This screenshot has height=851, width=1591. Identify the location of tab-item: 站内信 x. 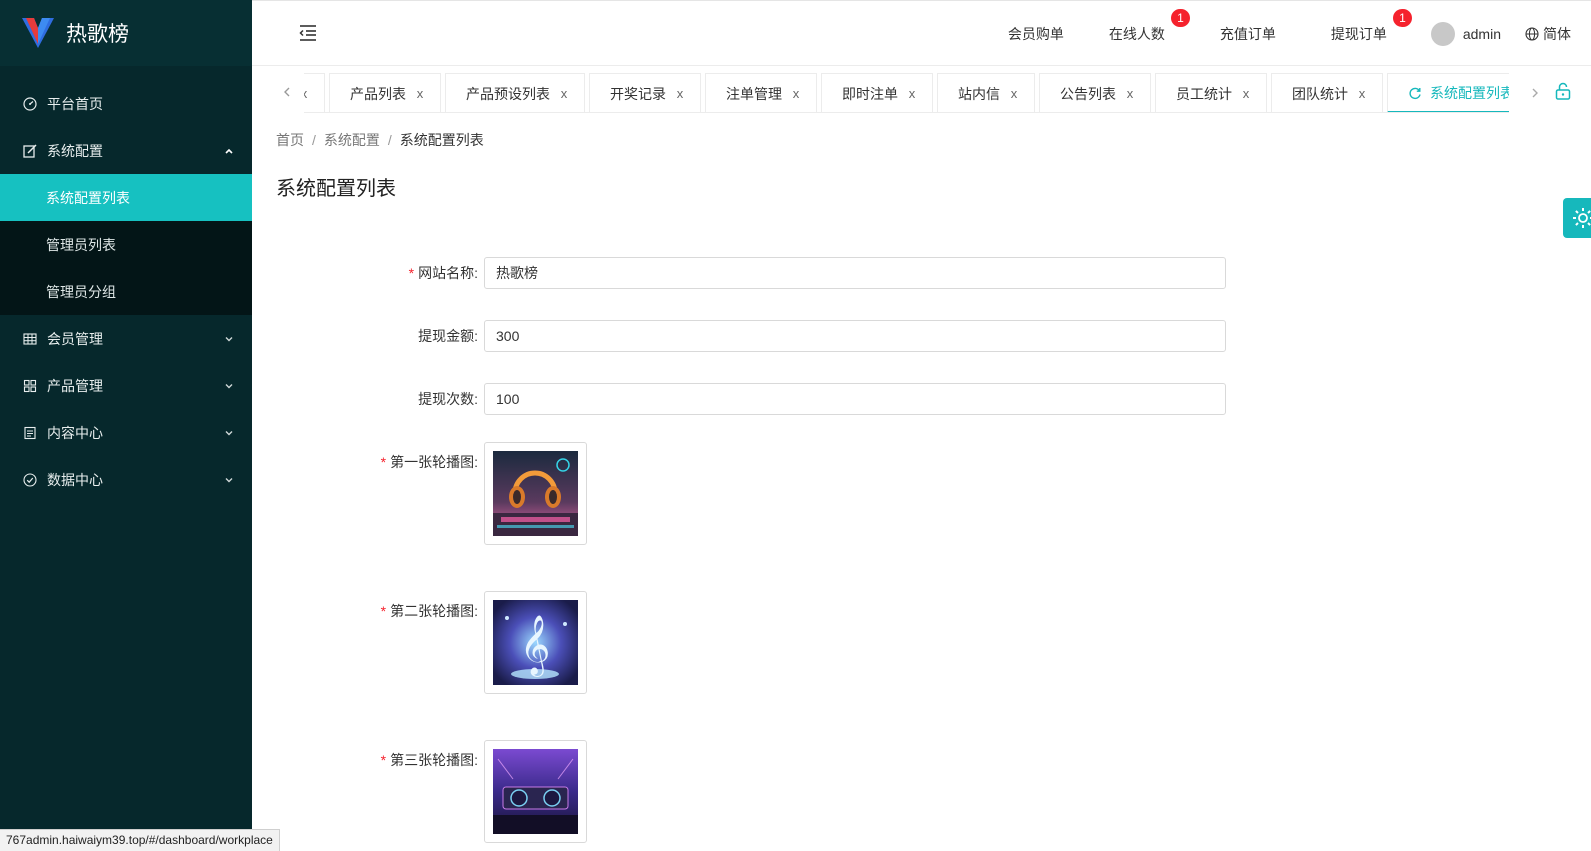
(986, 92).